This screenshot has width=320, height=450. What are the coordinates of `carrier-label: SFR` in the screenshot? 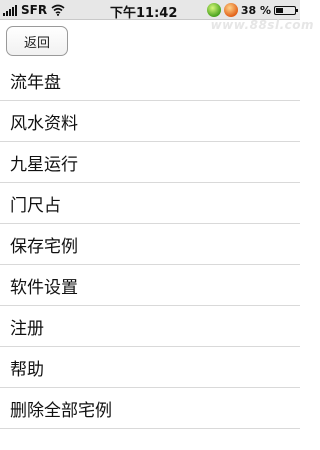 It's located at (34, 10).